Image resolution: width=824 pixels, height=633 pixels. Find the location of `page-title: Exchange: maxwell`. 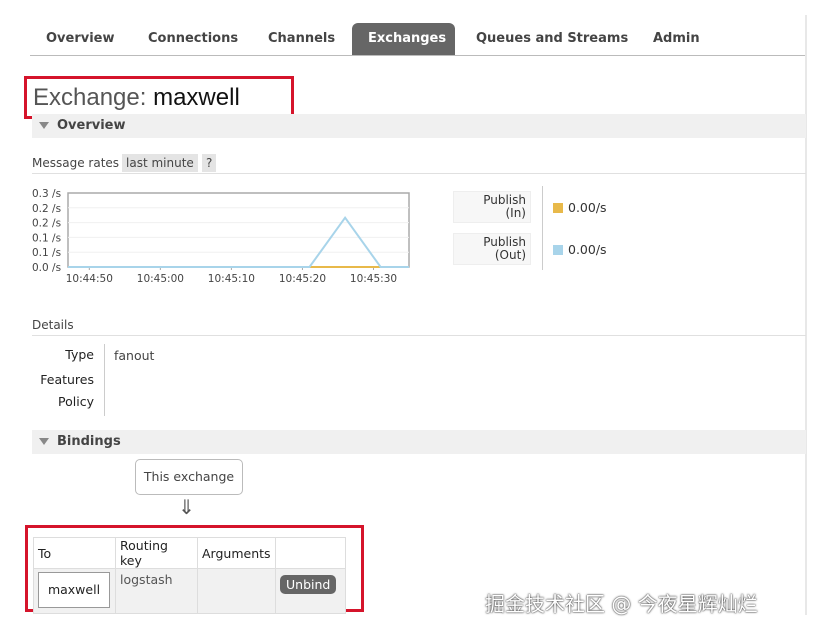

page-title: Exchange: maxwell is located at coordinates (136, 98).